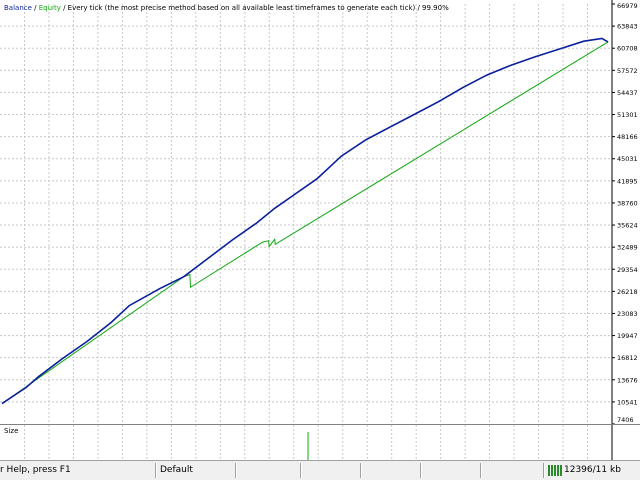 Image resolution: width=640 pixels, height=480 pixels. I want to click on y-tick-label: 10541, so click(627, 402).